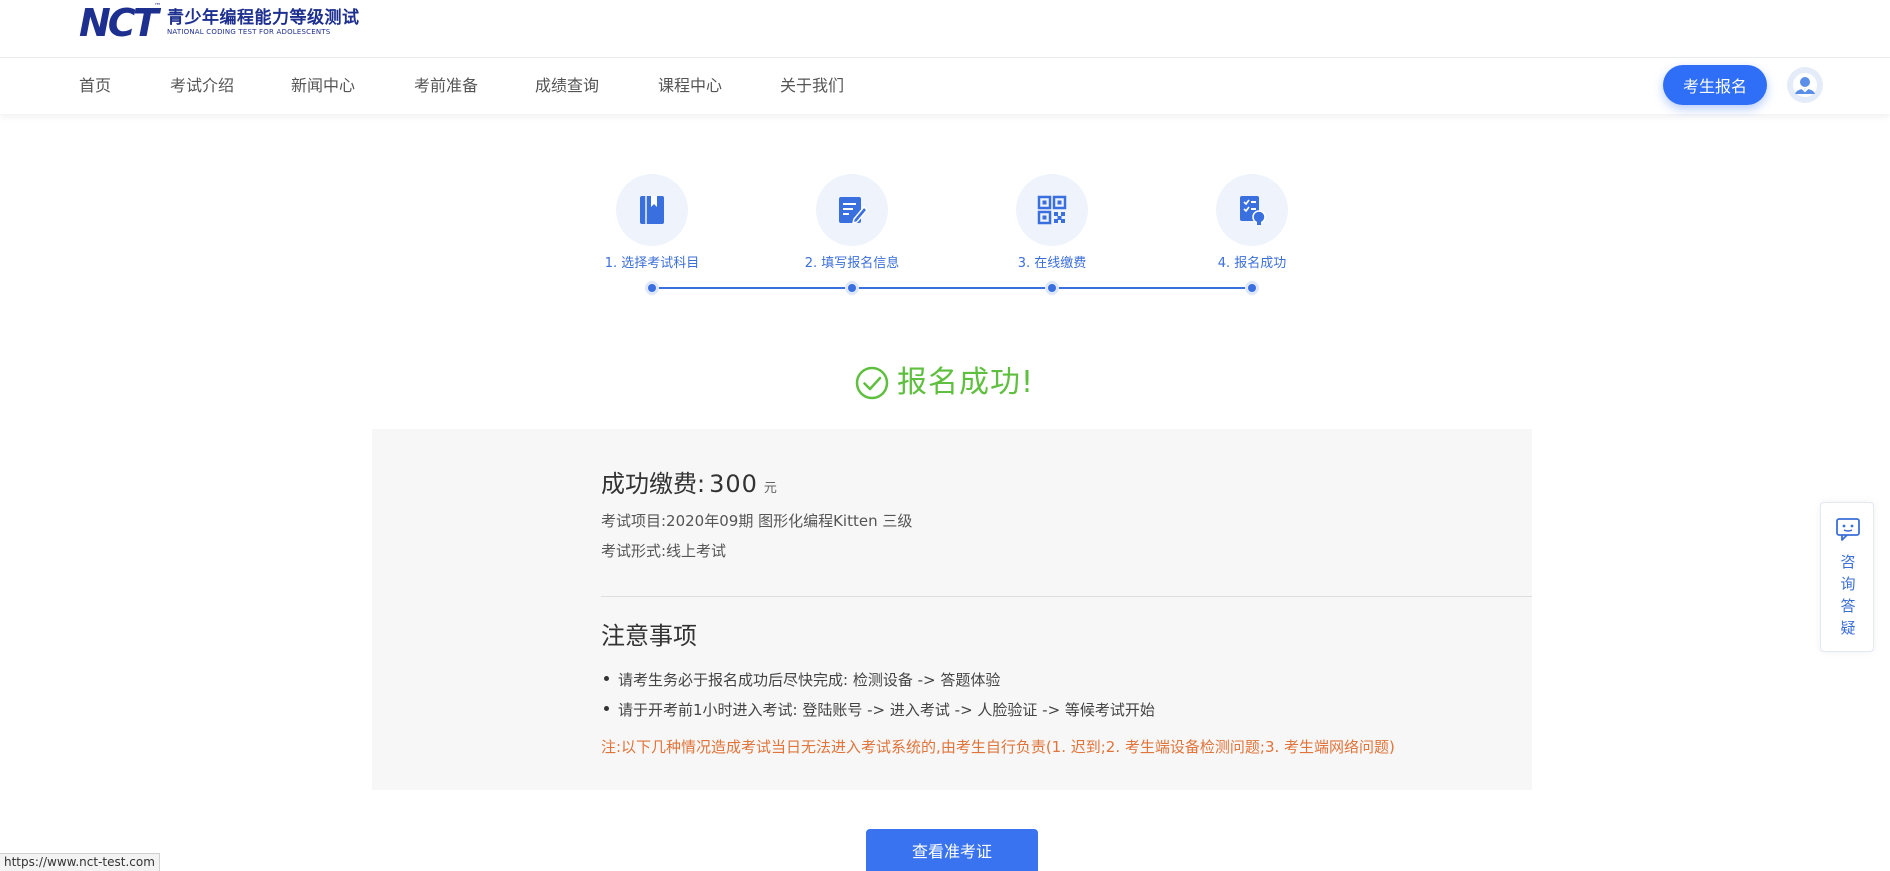 The image size is (1890, 871). What do you see at coordinates (945, 86) in the screenshot?
I see `main-nav: 首页 考试介绍 新闻中心 考前准备 成绩查询 课程中心 关于我们 考生报名` at bounding box center [945, 86].